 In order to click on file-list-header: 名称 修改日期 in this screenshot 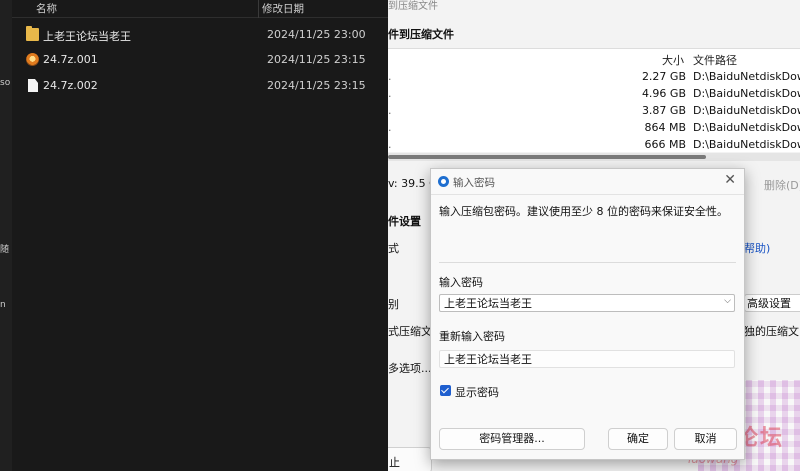, I will do `click(200, 9)`.